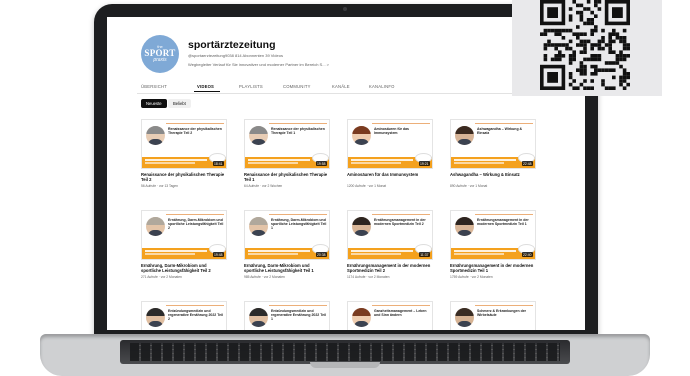 The width and height of the screenshot is (690, 376). Describe the element at coordinates (154, 86) in the screenshot. I see `tab-overview: ÜBERSICHT` at that location.